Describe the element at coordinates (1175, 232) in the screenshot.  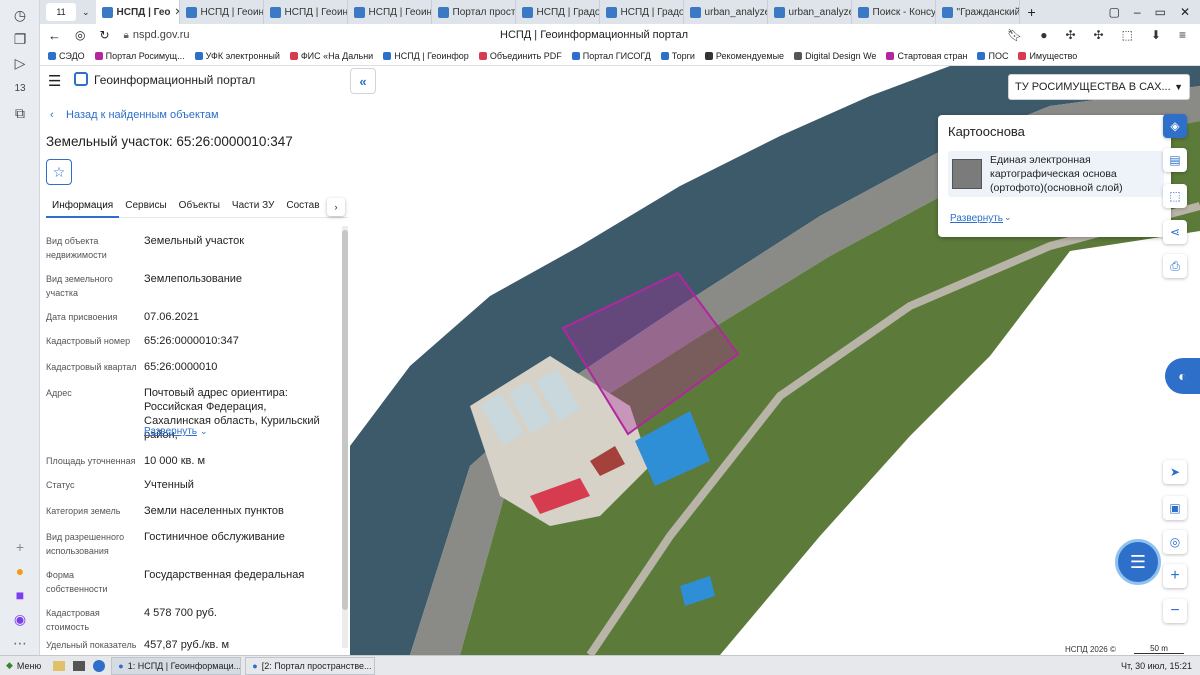
I see `share-icon: ⋖` at that location.